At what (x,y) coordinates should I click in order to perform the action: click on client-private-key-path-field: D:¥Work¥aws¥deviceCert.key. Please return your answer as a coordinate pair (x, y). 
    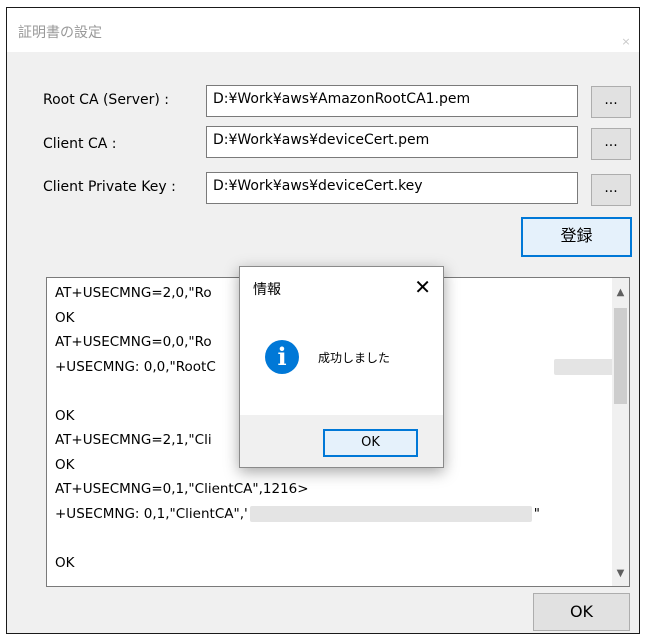
    Looking at the image, I should click on (392, 188).